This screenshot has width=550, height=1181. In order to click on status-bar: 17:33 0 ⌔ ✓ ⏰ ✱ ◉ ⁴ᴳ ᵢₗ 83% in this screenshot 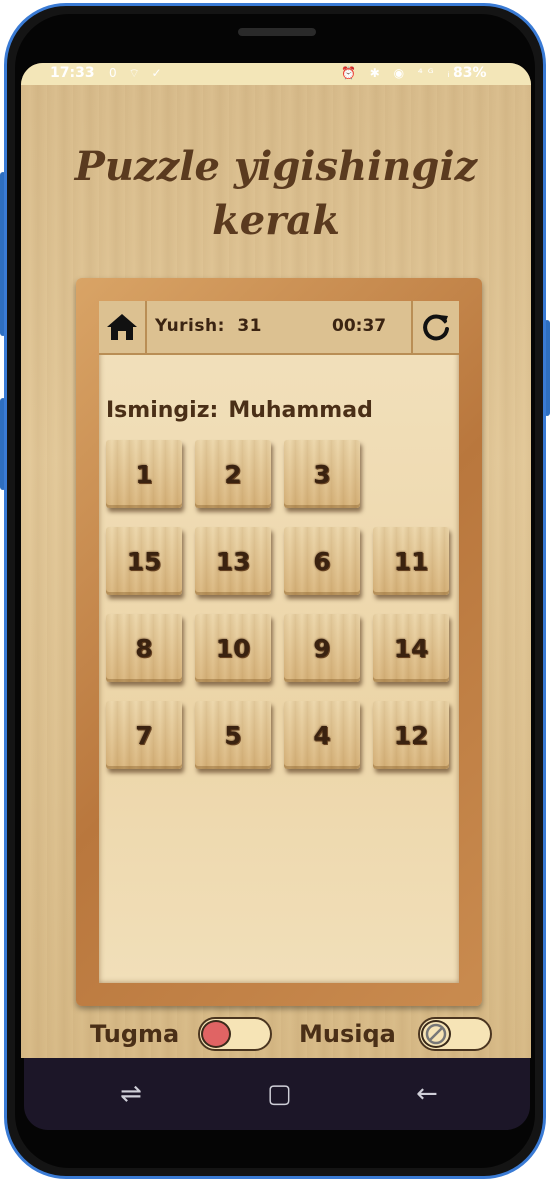, I will do `click(276, 74)`.